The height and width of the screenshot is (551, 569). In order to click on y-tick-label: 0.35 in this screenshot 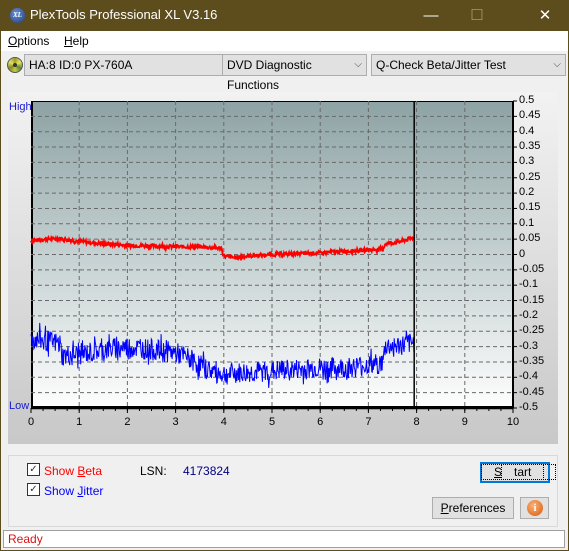, I will do `click(530, 146)`.